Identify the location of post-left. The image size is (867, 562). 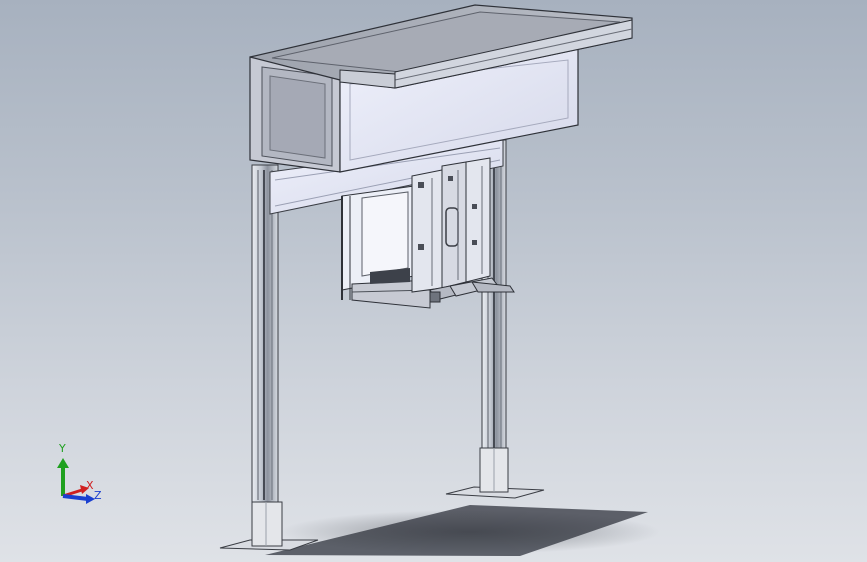
(267, 355).